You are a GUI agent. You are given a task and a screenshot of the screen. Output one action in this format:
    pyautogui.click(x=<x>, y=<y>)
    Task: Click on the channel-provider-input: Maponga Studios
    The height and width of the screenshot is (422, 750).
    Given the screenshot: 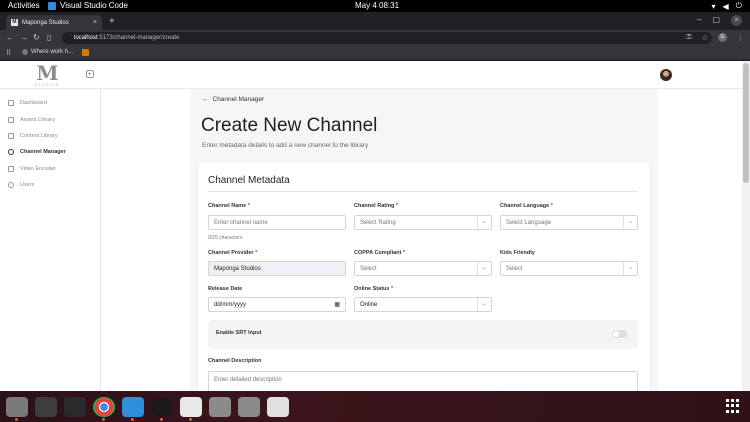 What is the action you would take?
    pyautogui.click(x=277, y=268)
    